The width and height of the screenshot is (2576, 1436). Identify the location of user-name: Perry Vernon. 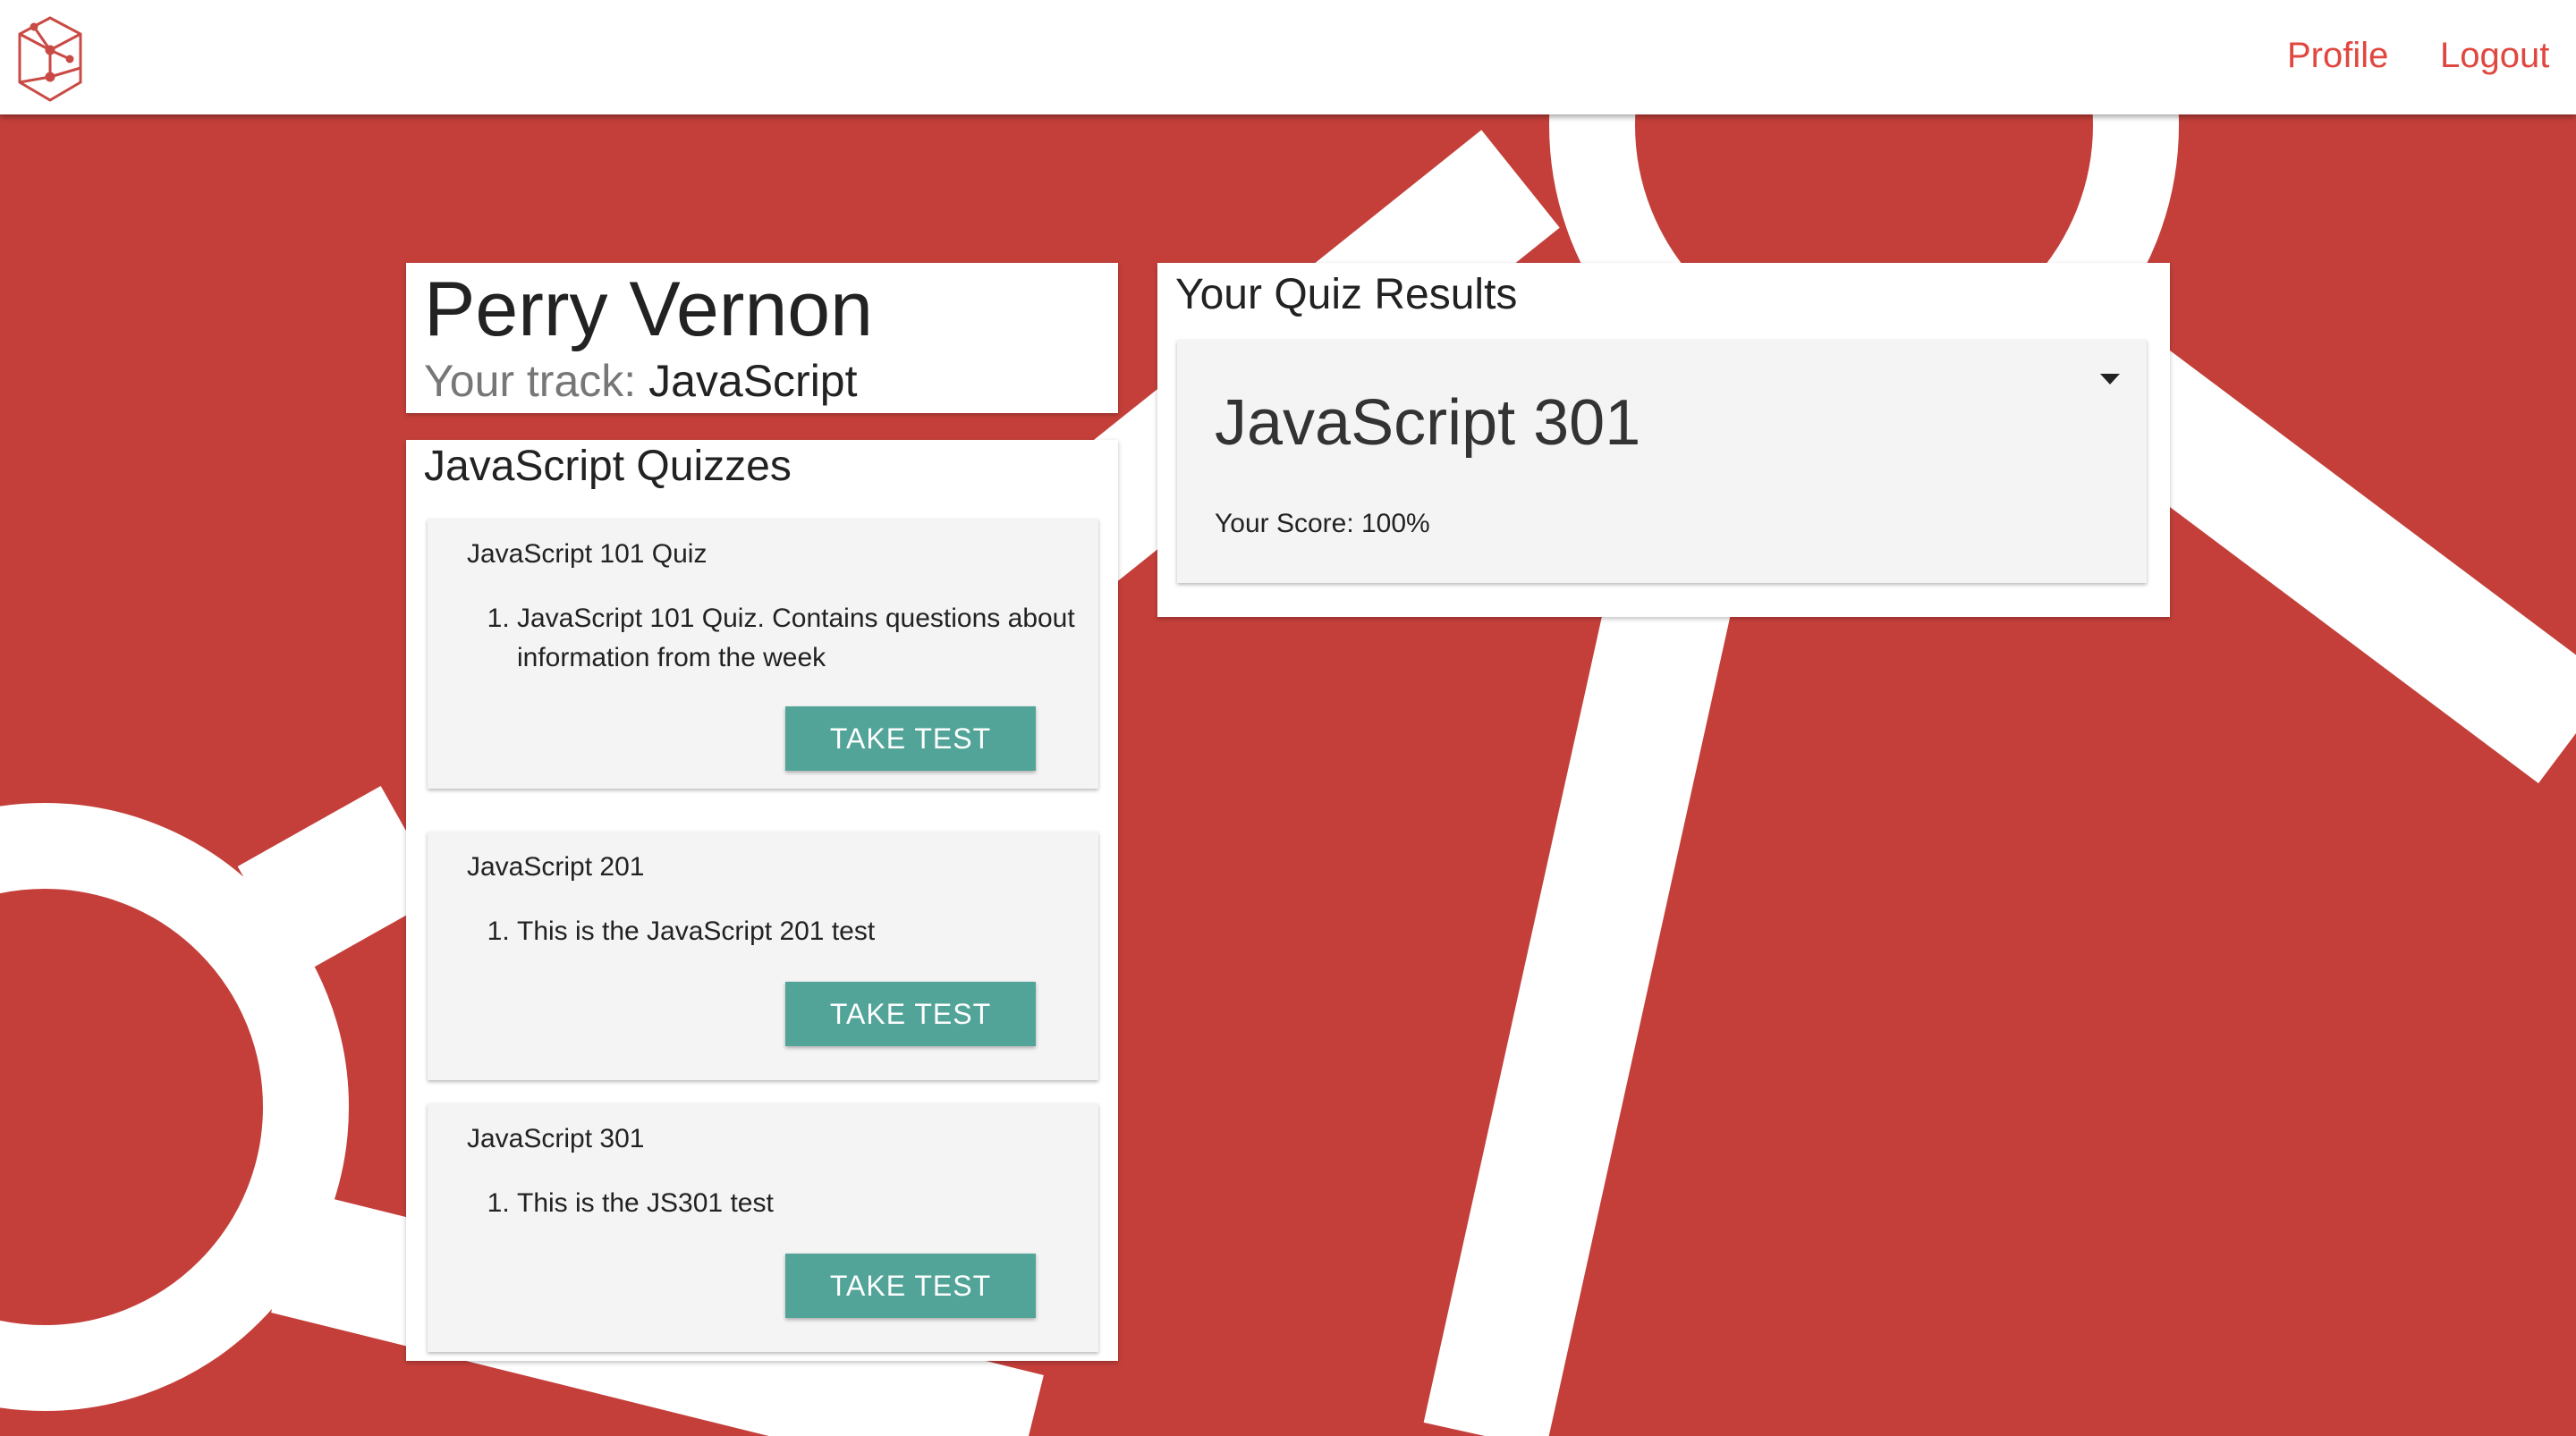
(648, 309).